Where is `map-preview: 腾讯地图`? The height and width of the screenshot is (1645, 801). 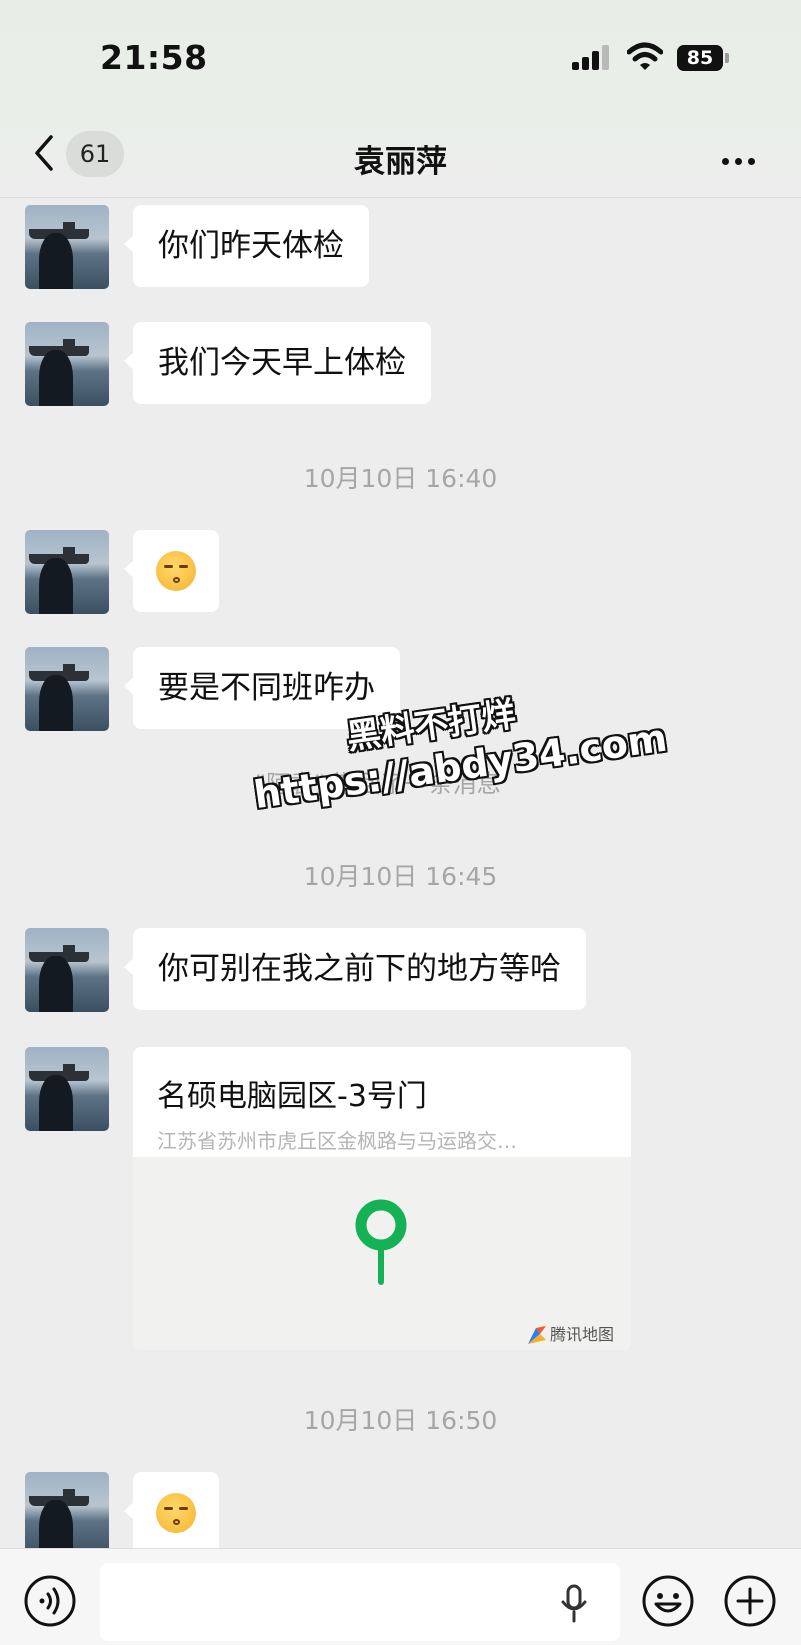
map-preview: 腾讯地图 is located at coordinates (382, 1253).